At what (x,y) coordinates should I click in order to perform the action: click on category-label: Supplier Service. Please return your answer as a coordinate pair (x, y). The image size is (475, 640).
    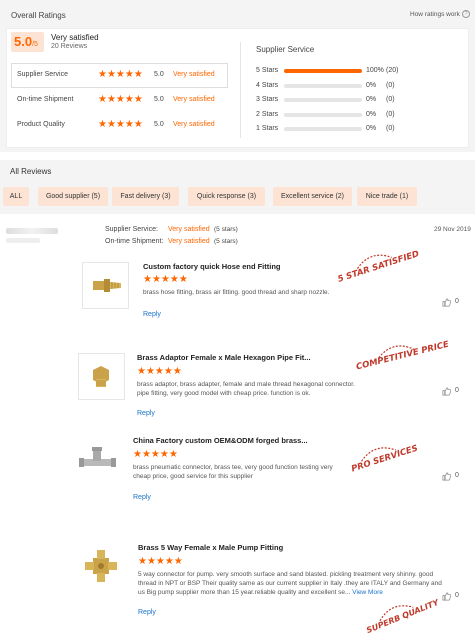
    Looking at the image, I should click on (42, 74).